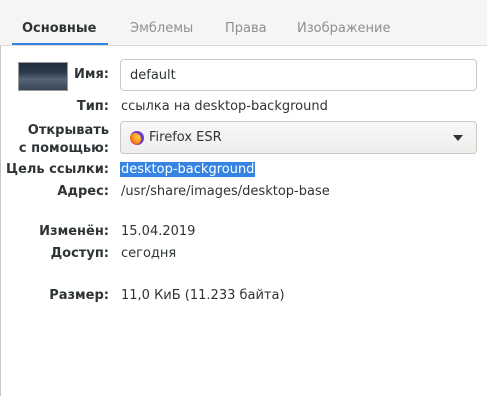 The width and height of the screenshot is (487, 396). What do you see at coordinates (64, 140) in the screenshot?
I see `open-with-label: Открывать с помощью:` at bounding box center [64, 140].